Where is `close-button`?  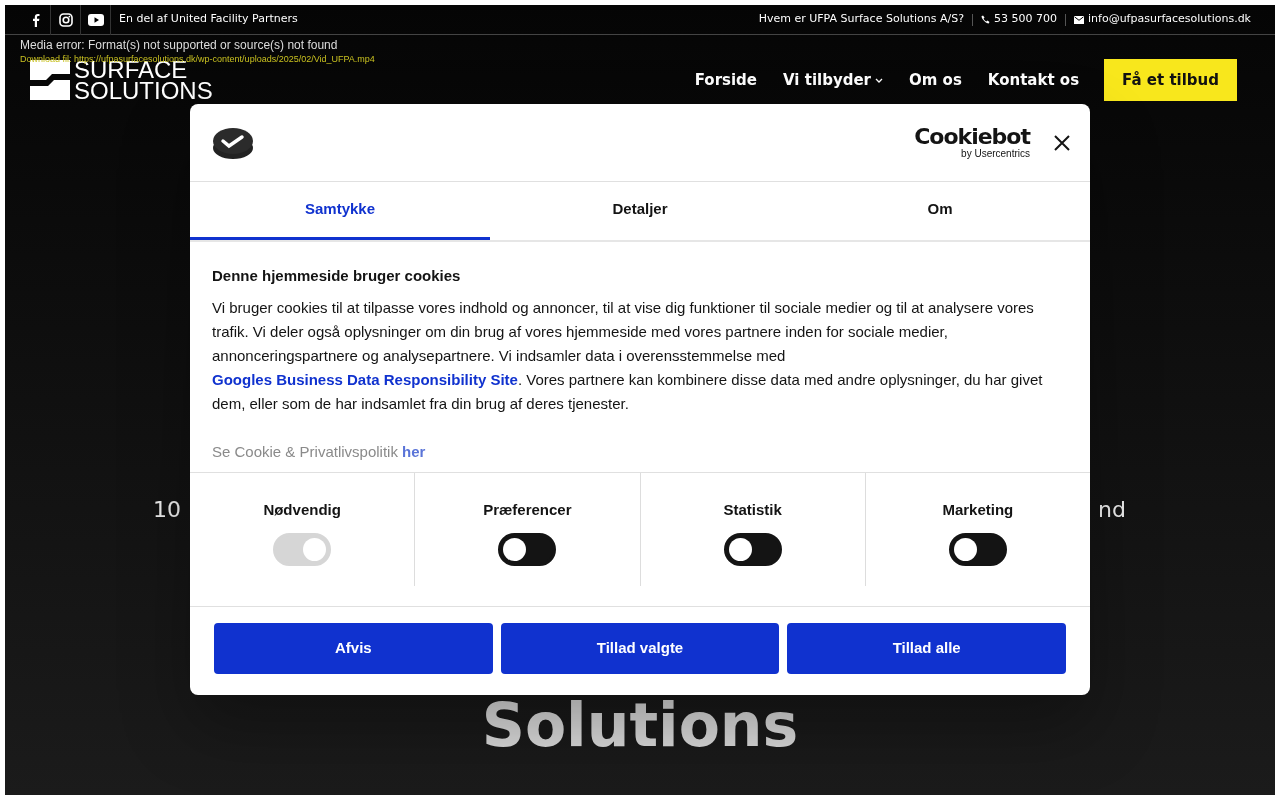
close-button is located at coordinates (1062, 142).